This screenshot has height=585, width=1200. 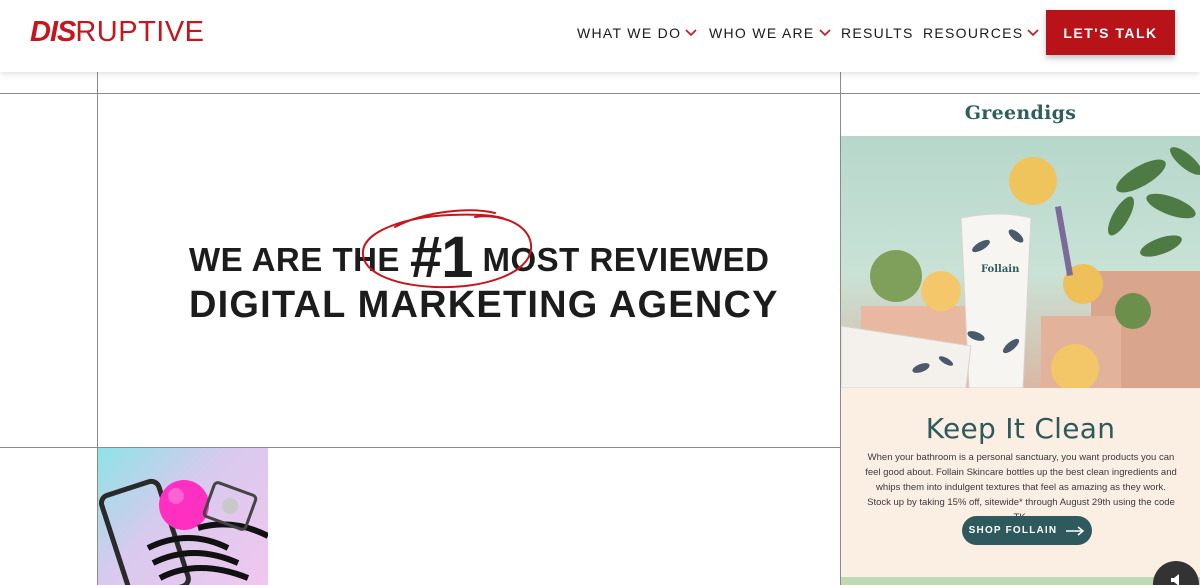 I want to click on hero-line-2: DIGITAL MARKETING AGENCY, so click(x=484, y=305).